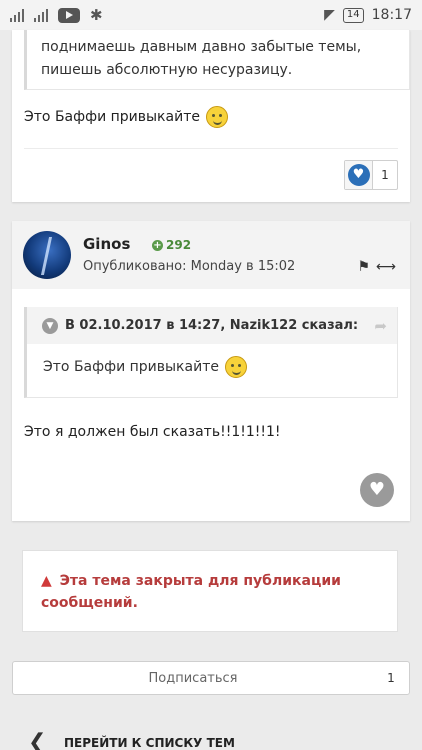 The height and width of the screenshot is (750, 422). What do you see at coordinates (96, 15) in the screenshot?
I see `gamepad-icon: ✱` at bounding box center [96, 15].